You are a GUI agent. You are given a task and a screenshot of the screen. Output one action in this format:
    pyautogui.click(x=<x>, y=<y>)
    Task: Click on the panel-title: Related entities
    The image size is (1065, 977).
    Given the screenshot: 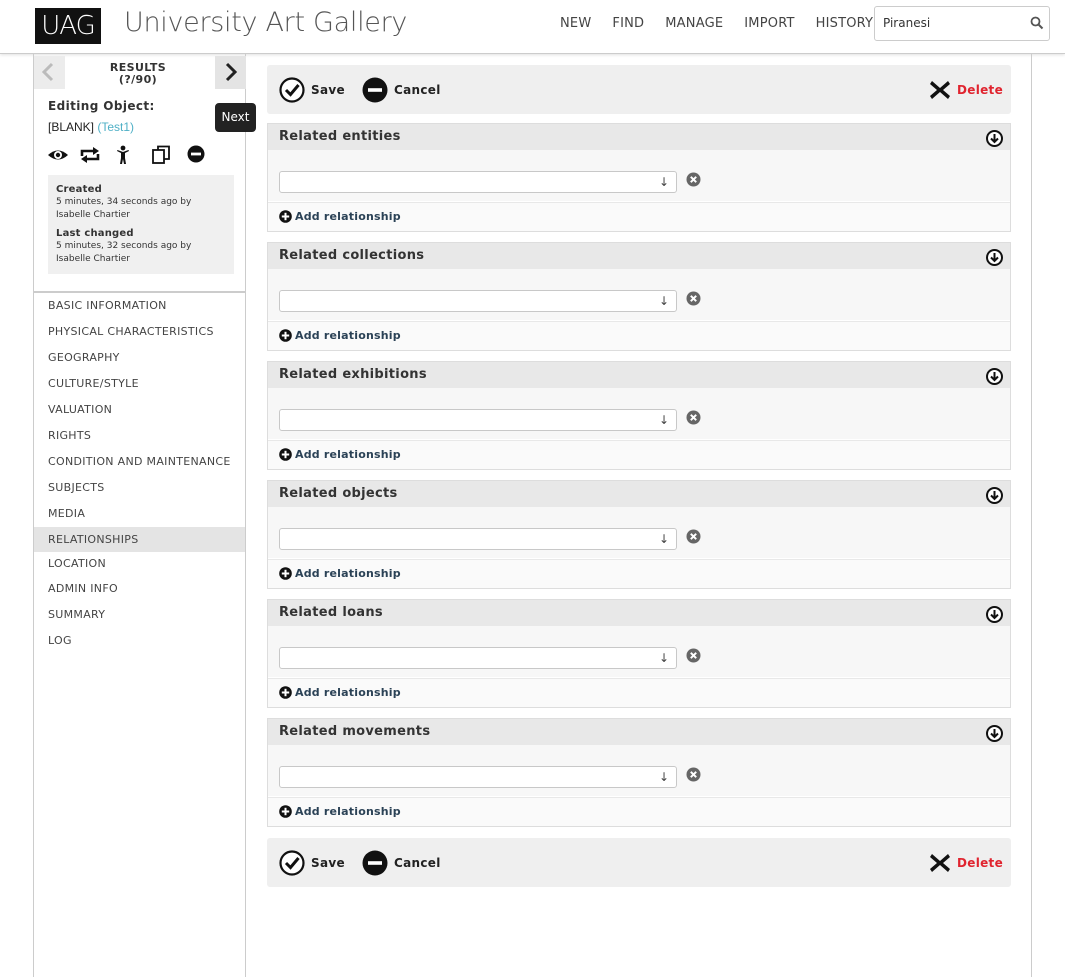 What is the action you would take?
    pyautogui.click(x=340, y=136)
    